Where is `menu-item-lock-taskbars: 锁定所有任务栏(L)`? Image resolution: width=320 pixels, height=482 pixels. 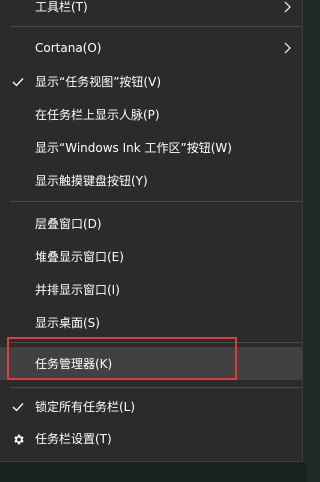
menu-item-lock-taskbars: 锁定所有任务栏(L) is located at coordinates (151, 407).